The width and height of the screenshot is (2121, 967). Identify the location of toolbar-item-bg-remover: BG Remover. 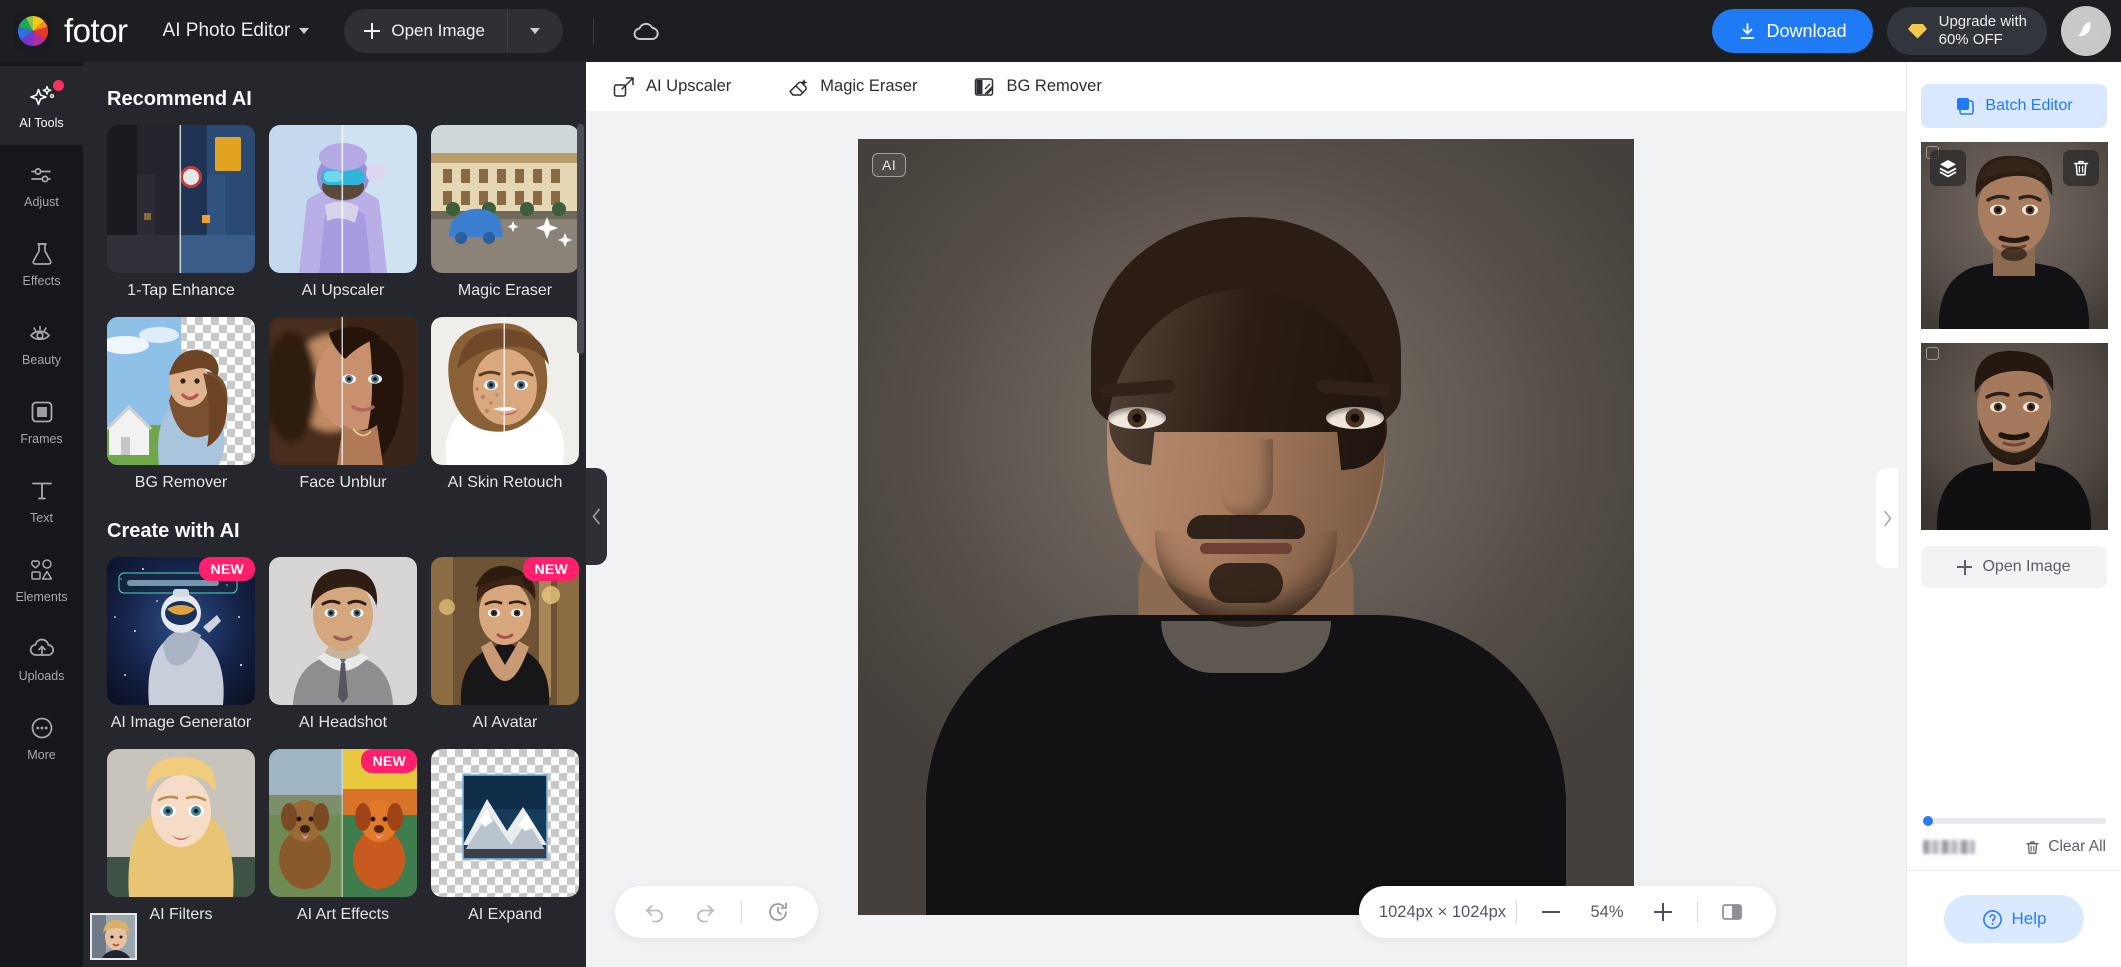
(1037, 87).